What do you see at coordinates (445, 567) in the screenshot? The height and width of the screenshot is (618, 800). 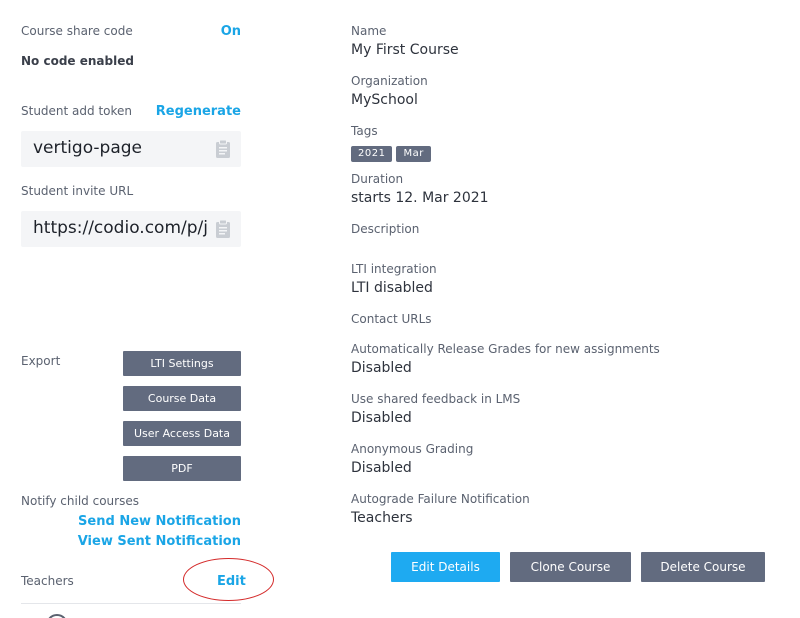 I see `edit-details-button: Edit Details` at bounding box center [445, 567].